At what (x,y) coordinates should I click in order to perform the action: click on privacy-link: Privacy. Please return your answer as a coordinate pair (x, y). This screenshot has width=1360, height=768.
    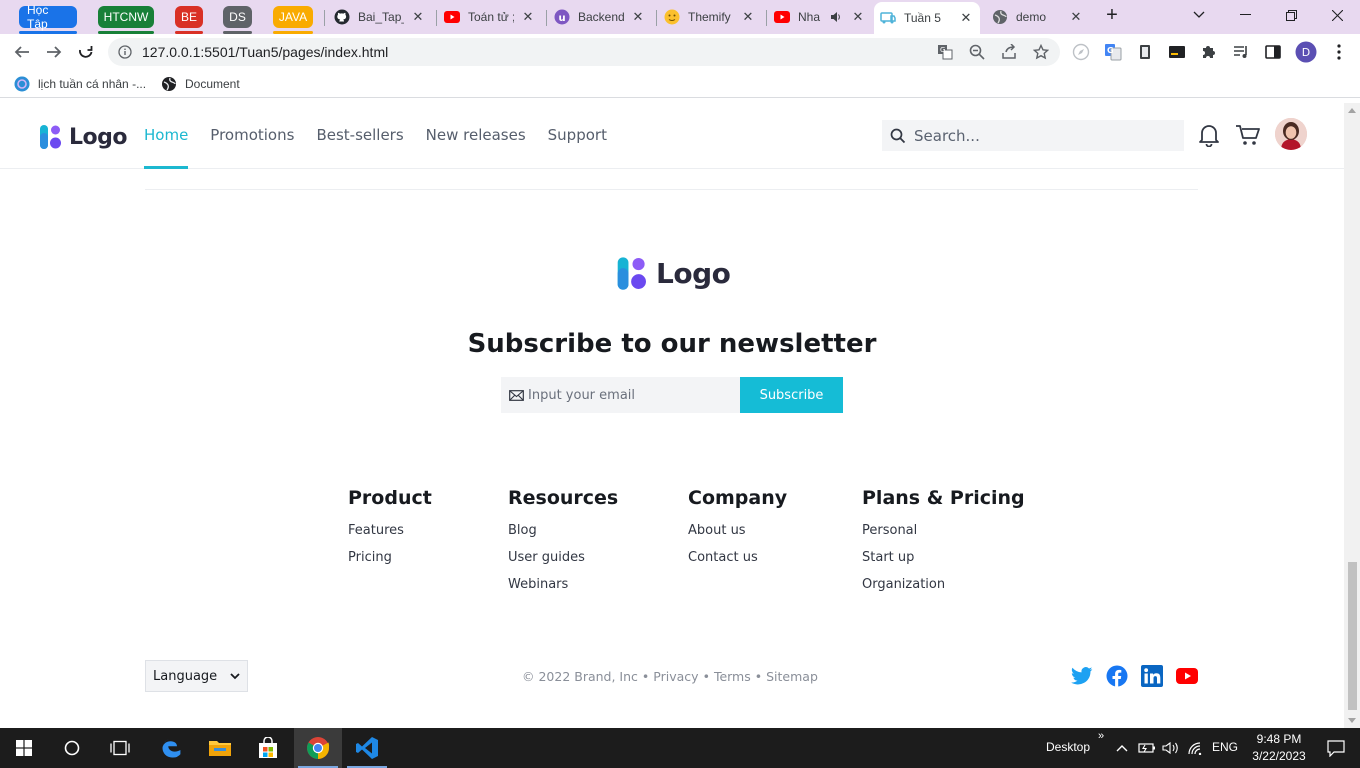
    Looking at the image, I should click on (675, 676).